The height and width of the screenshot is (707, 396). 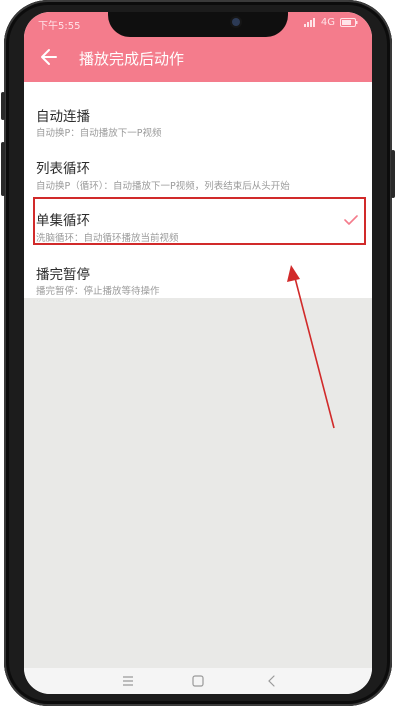 I want to click on arrow-left-icon, so click(x=49, y=57).